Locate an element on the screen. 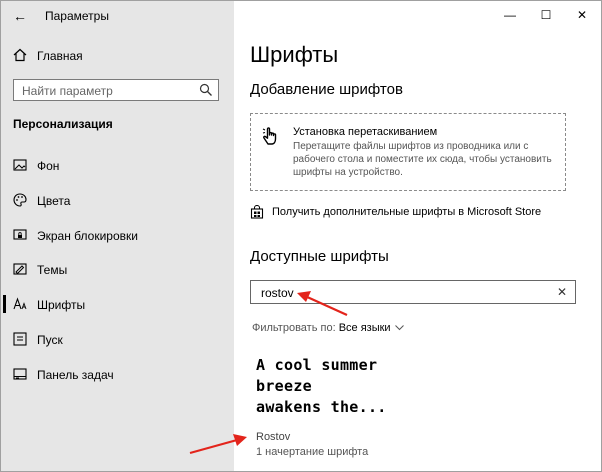 The width and height of the screenshot is (602, 472). search-icon is located at coordinates (206, 90).